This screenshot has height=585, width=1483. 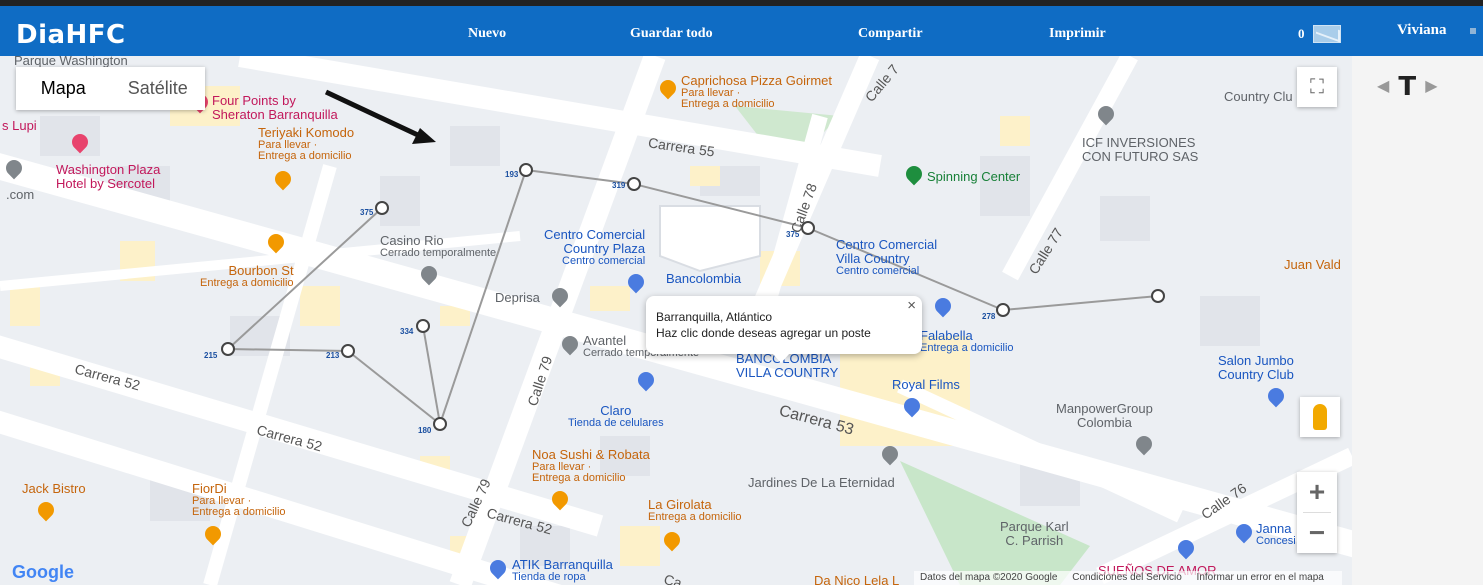 I want to click on place-label: ATIK Barranquilla Tienda de ropa, so click(x=562, y=570).